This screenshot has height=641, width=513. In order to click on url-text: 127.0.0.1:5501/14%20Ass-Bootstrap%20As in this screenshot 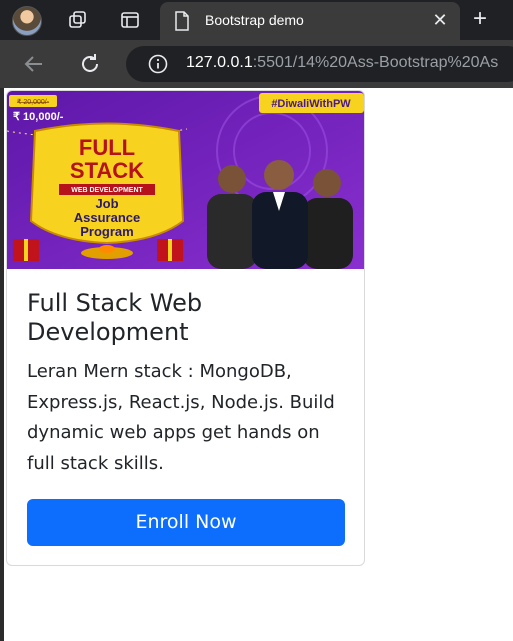, I will do `click(342, 63)`.